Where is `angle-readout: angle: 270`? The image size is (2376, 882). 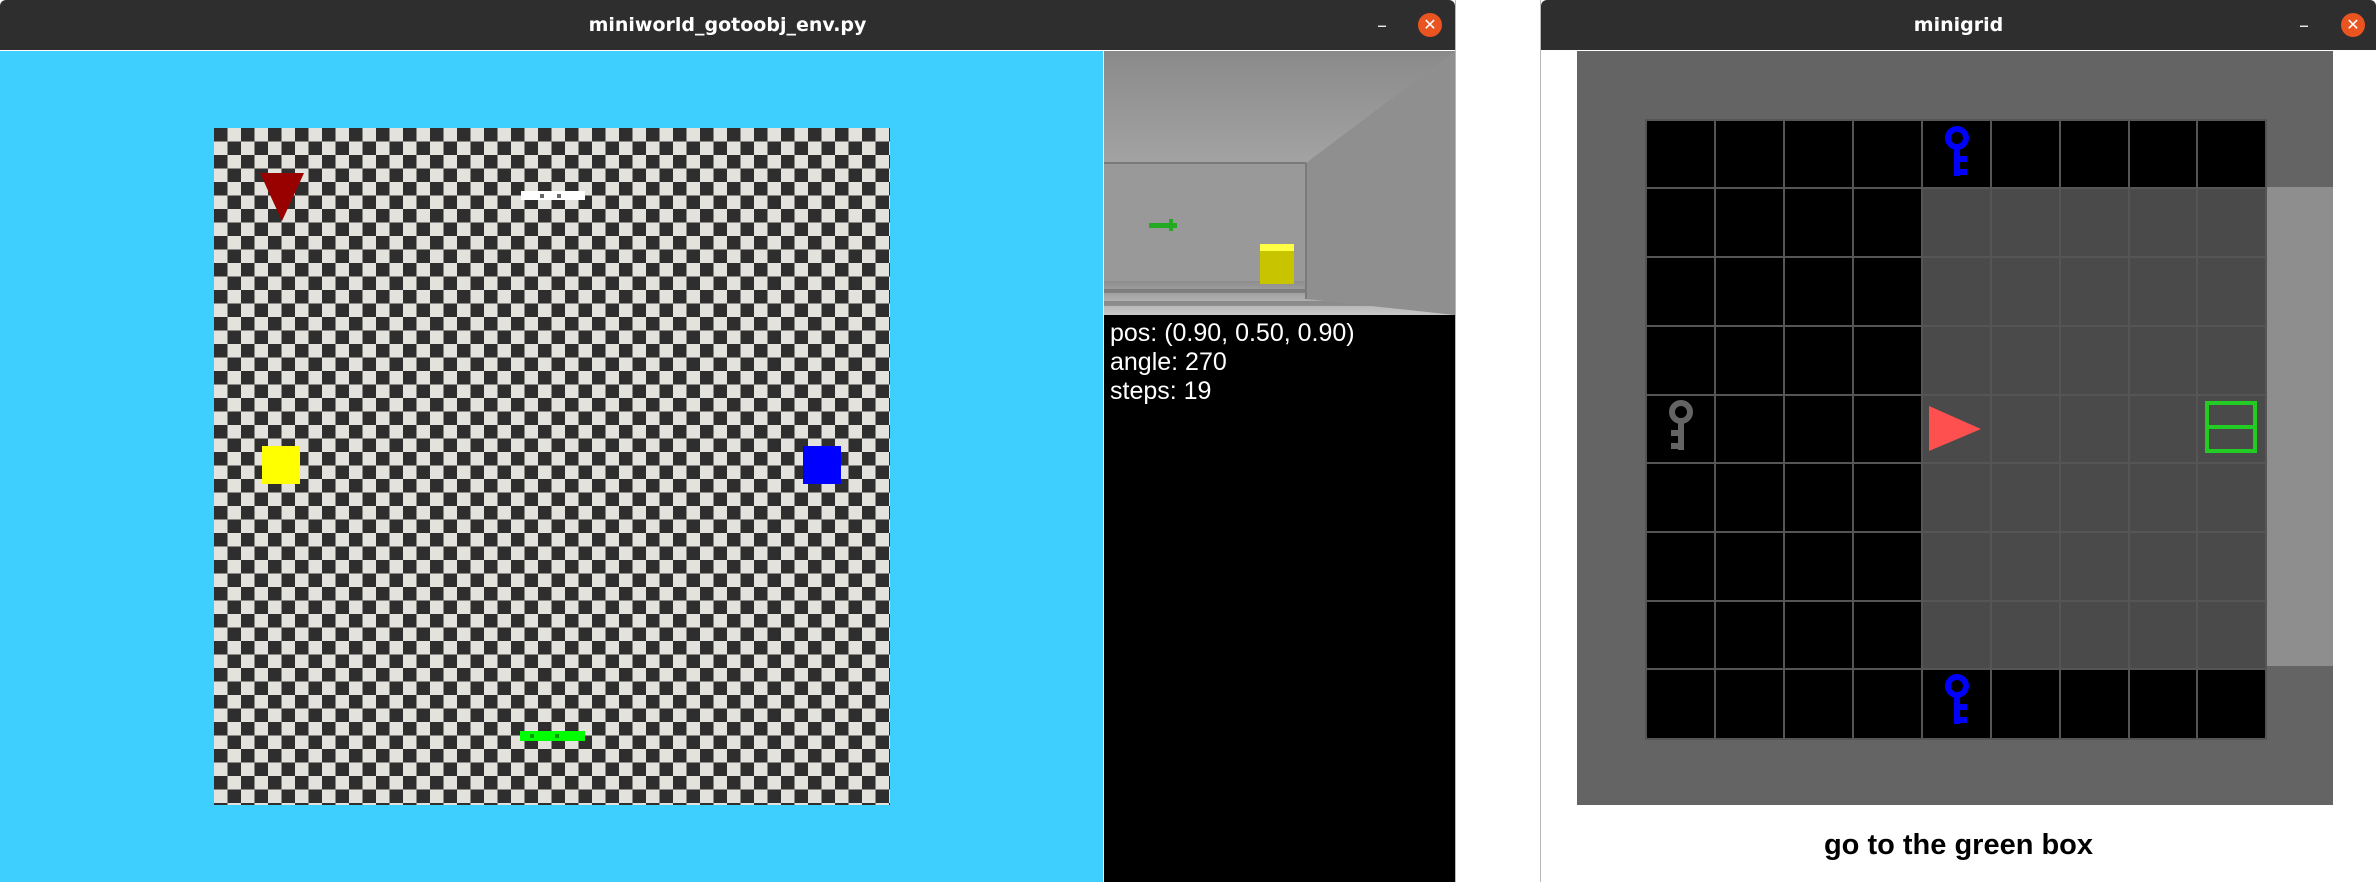
angle-readout: angle: 270 is located at coordinates (1168, 362).